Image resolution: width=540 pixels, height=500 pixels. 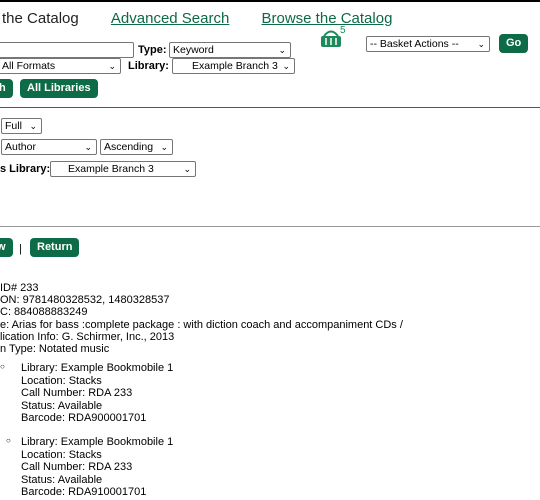 What do you see at coordinates (44, 312) in the screenshot?
I see `record-upc: C: 884088883249` at bounding box center [44, 312].